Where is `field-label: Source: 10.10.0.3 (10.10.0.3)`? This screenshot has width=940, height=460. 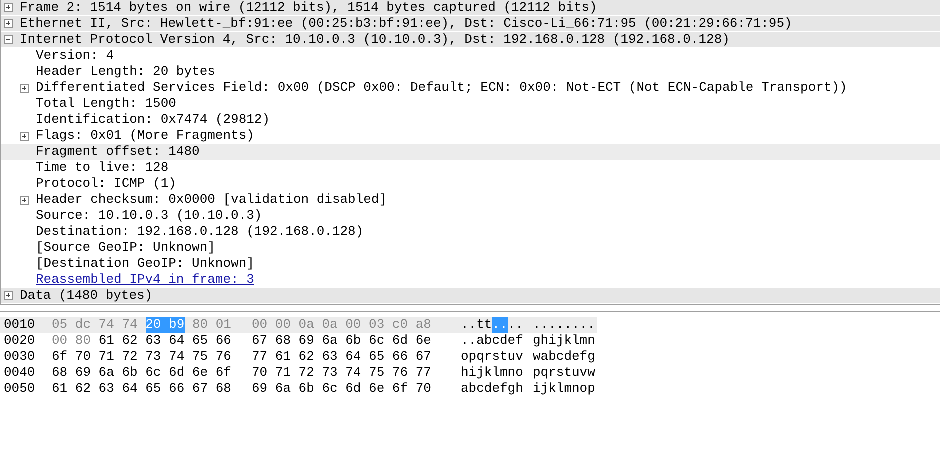 field-label: Source: 10.10.0.3 (10.10.0.3) is located at coordinates (149, 216).